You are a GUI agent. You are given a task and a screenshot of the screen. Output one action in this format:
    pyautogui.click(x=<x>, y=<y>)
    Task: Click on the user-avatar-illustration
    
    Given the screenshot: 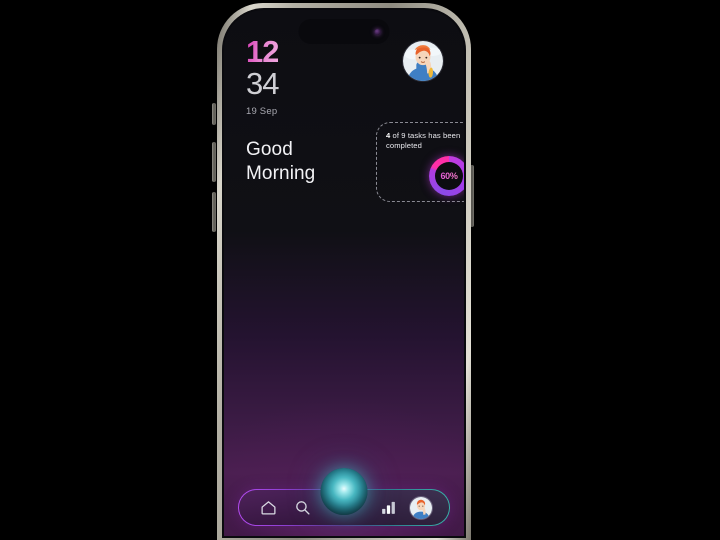 What is the action you would take?
    pyautogui.click(x=423, y=61)
    